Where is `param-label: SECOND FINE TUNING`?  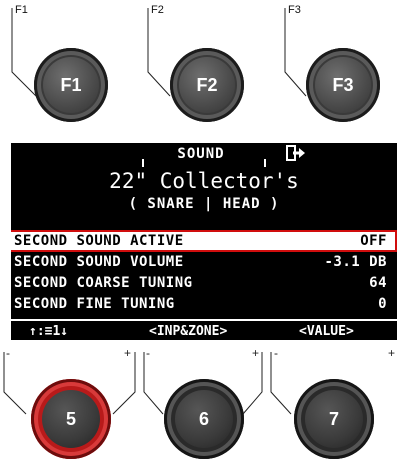 param-label: SECOND FINE TUNING is located at coordinates (94, 304).